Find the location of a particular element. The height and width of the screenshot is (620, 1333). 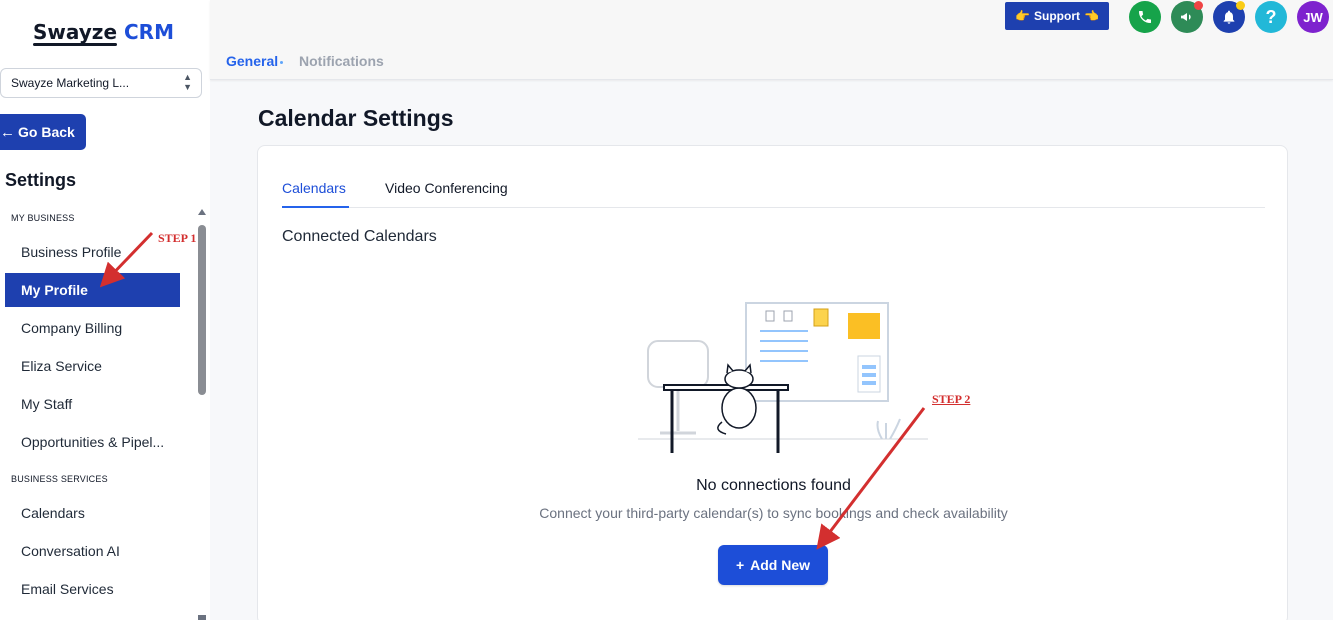

chevron-updown-icon: ▲ ▼ is located at coordinates (187, 82).